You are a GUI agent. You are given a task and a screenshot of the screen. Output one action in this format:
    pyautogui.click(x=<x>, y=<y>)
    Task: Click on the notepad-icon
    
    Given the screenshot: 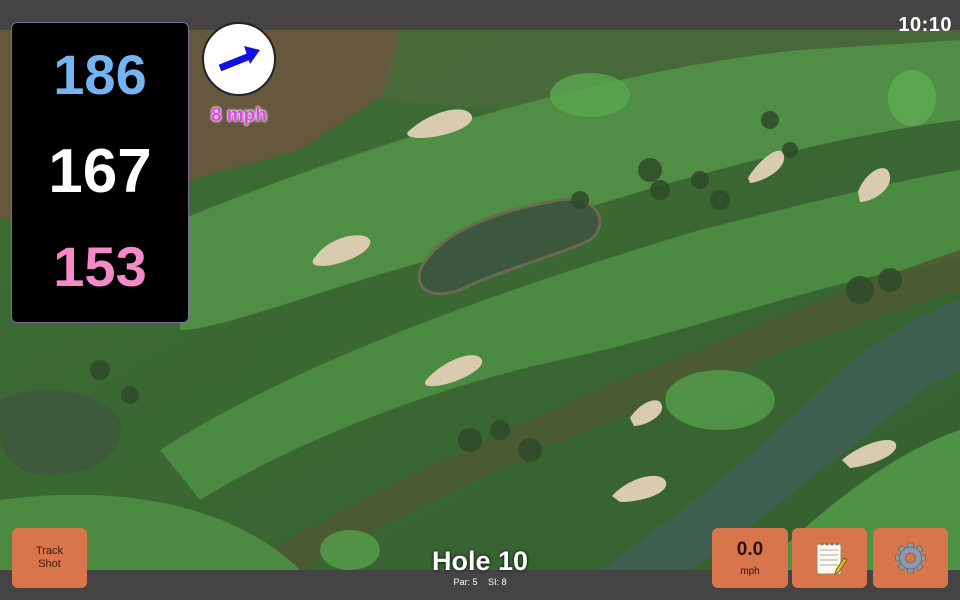 What is the action you would take?
    pyautogui.click(x=832, y=558)
    